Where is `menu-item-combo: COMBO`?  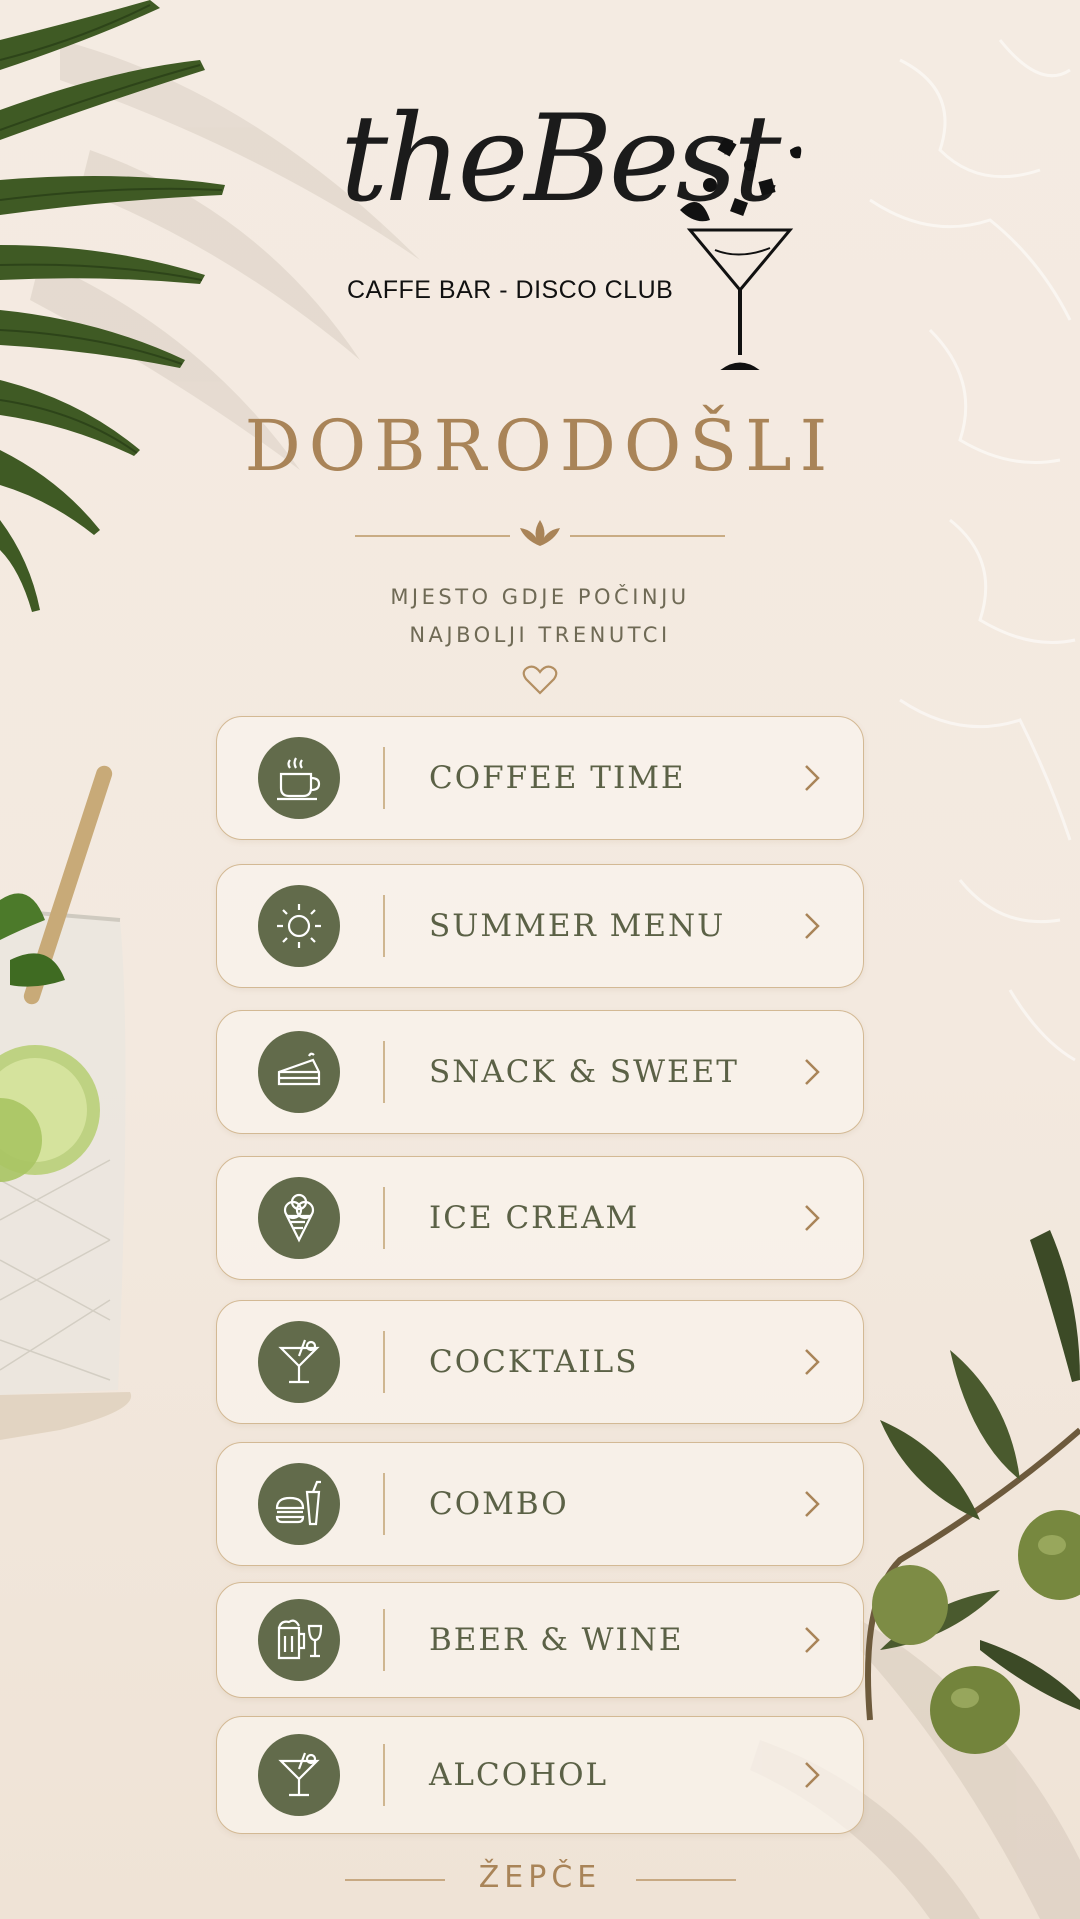 menu-item-combo: COMBO is located at coordinates (540, 1504).